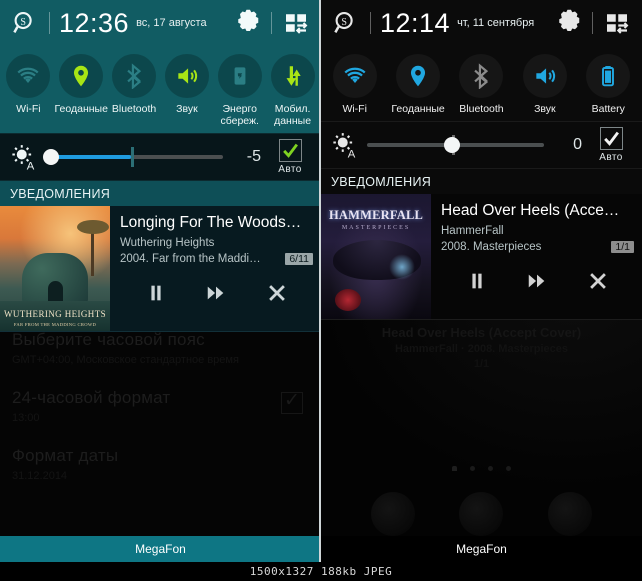 The width and height of the screenshot is (642, 581). Describe the element at coordinates (108, 339) in the screenshot. I see `setting-title: Выберите часовой пояс` at that location.